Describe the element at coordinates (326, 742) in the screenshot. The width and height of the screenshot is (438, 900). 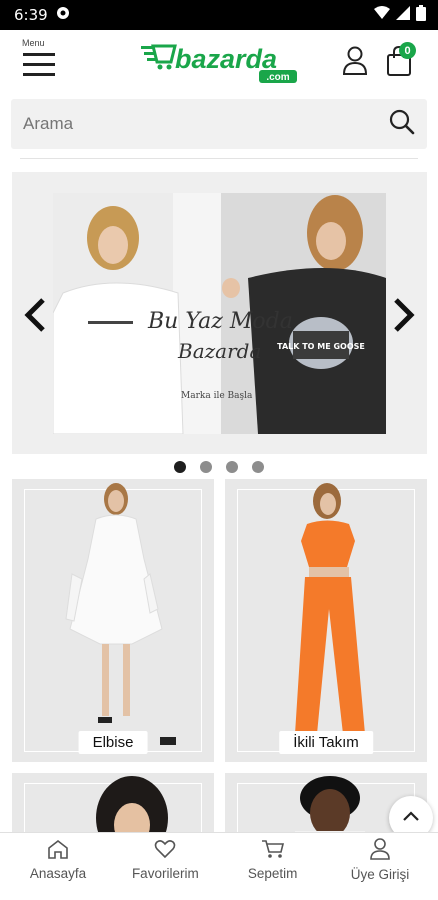
I see `category-label: İkili Takım` at that location.